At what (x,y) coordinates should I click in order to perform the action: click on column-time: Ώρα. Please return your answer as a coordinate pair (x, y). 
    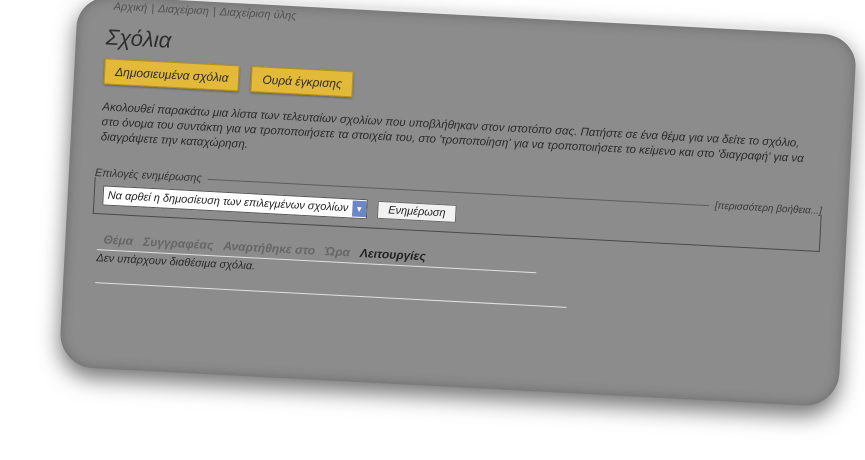
    Looking at the image, I should click on (338, 251).